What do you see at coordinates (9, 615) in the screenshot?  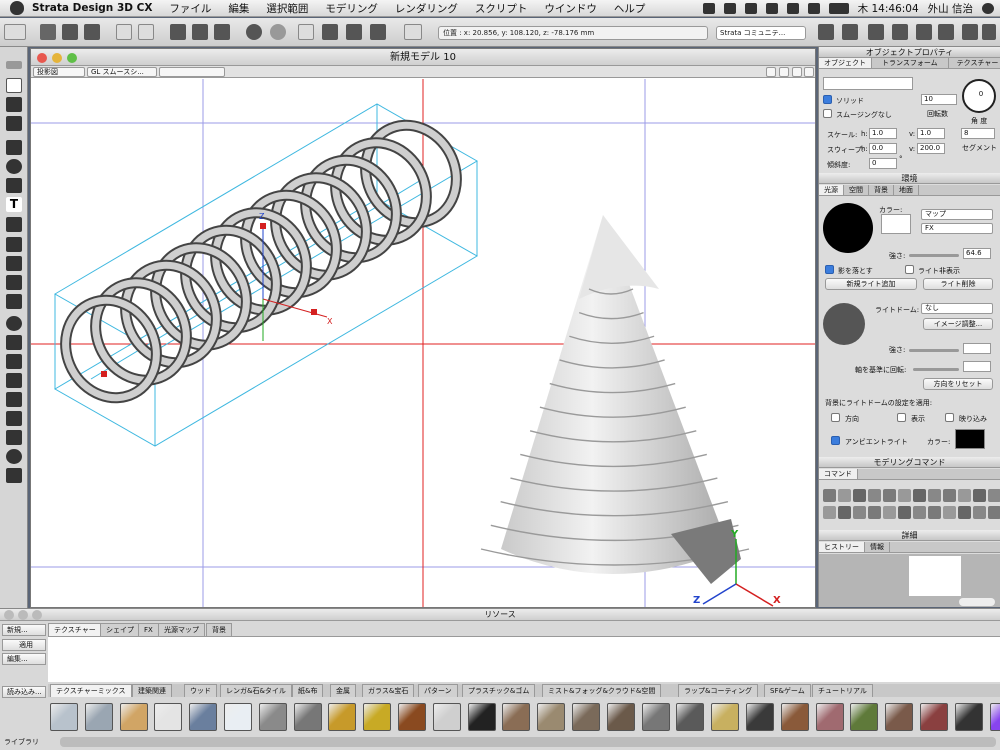 I see `resources-close-icon` at bounding box center [9, 615].